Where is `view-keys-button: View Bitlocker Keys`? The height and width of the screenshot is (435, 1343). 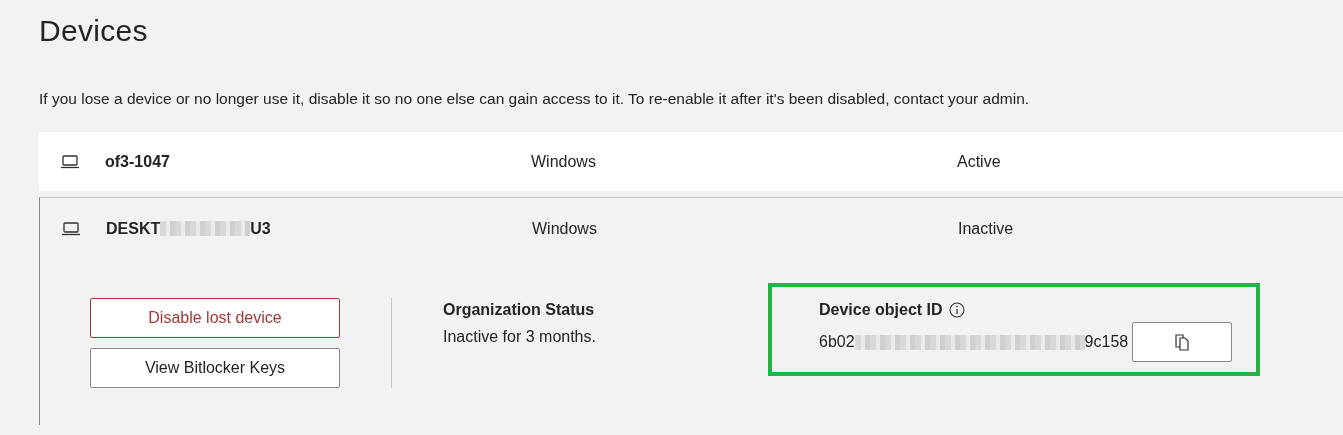 view-keys-button: View Bitlocker Keys is located at coordinates (215, 368).